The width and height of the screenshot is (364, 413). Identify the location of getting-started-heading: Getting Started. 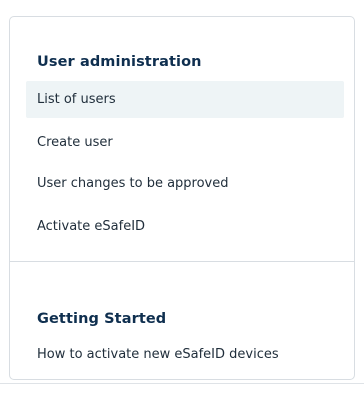
(102, 319).